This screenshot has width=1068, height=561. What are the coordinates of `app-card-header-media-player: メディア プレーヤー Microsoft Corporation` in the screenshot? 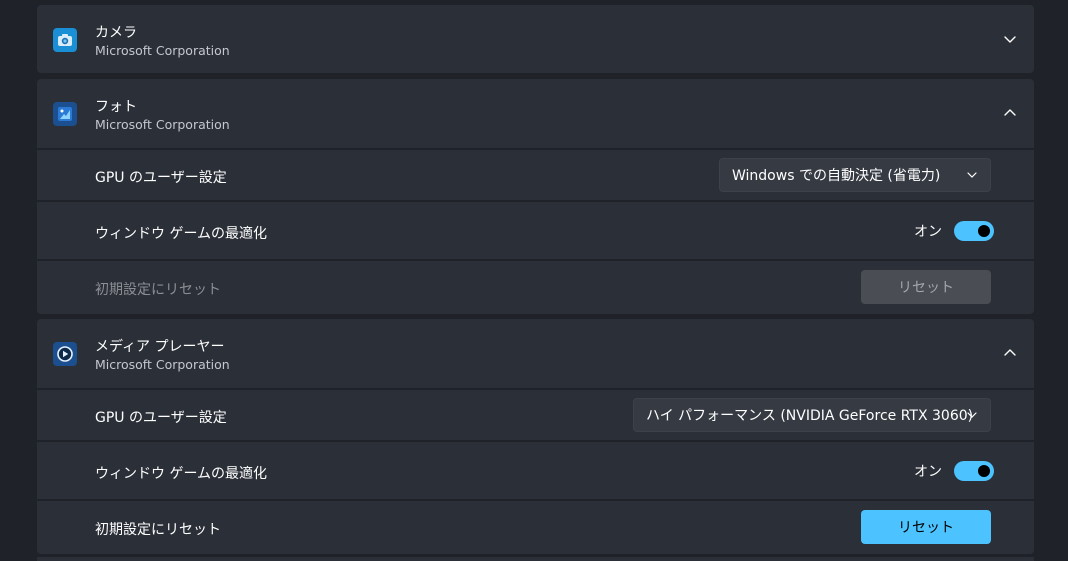 It's located at (535, 353).